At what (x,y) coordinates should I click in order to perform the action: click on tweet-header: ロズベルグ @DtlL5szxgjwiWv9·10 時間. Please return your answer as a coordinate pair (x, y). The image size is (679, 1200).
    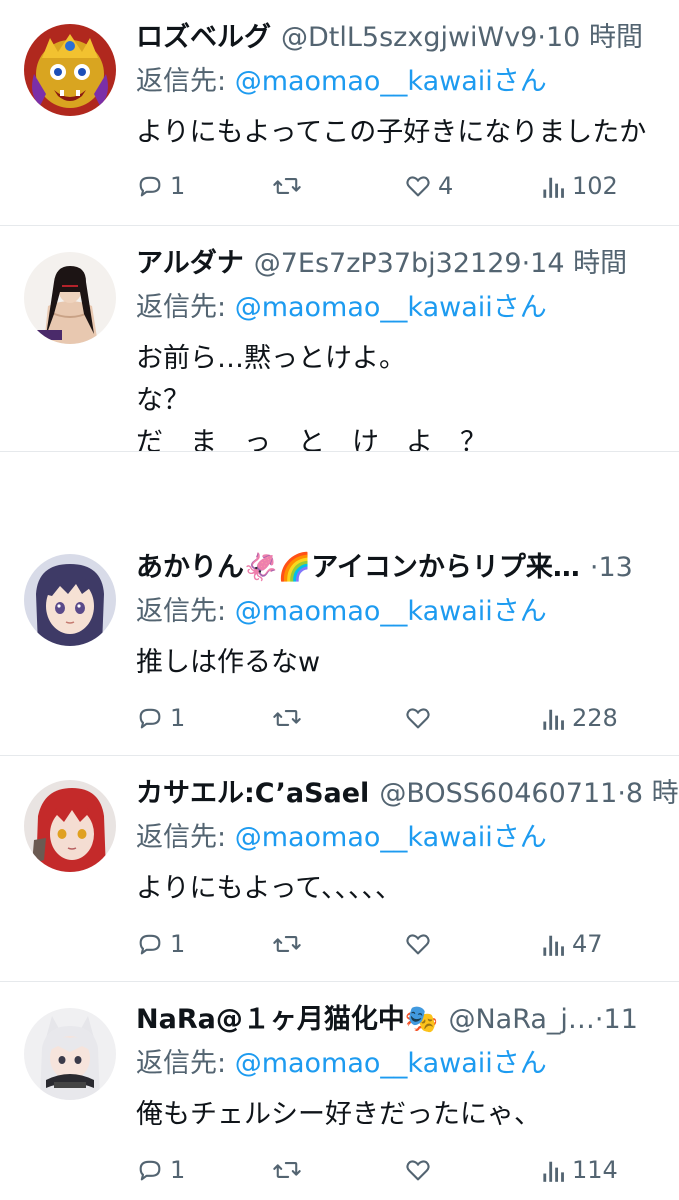
    Looking at the image, I should click on (407, 38).